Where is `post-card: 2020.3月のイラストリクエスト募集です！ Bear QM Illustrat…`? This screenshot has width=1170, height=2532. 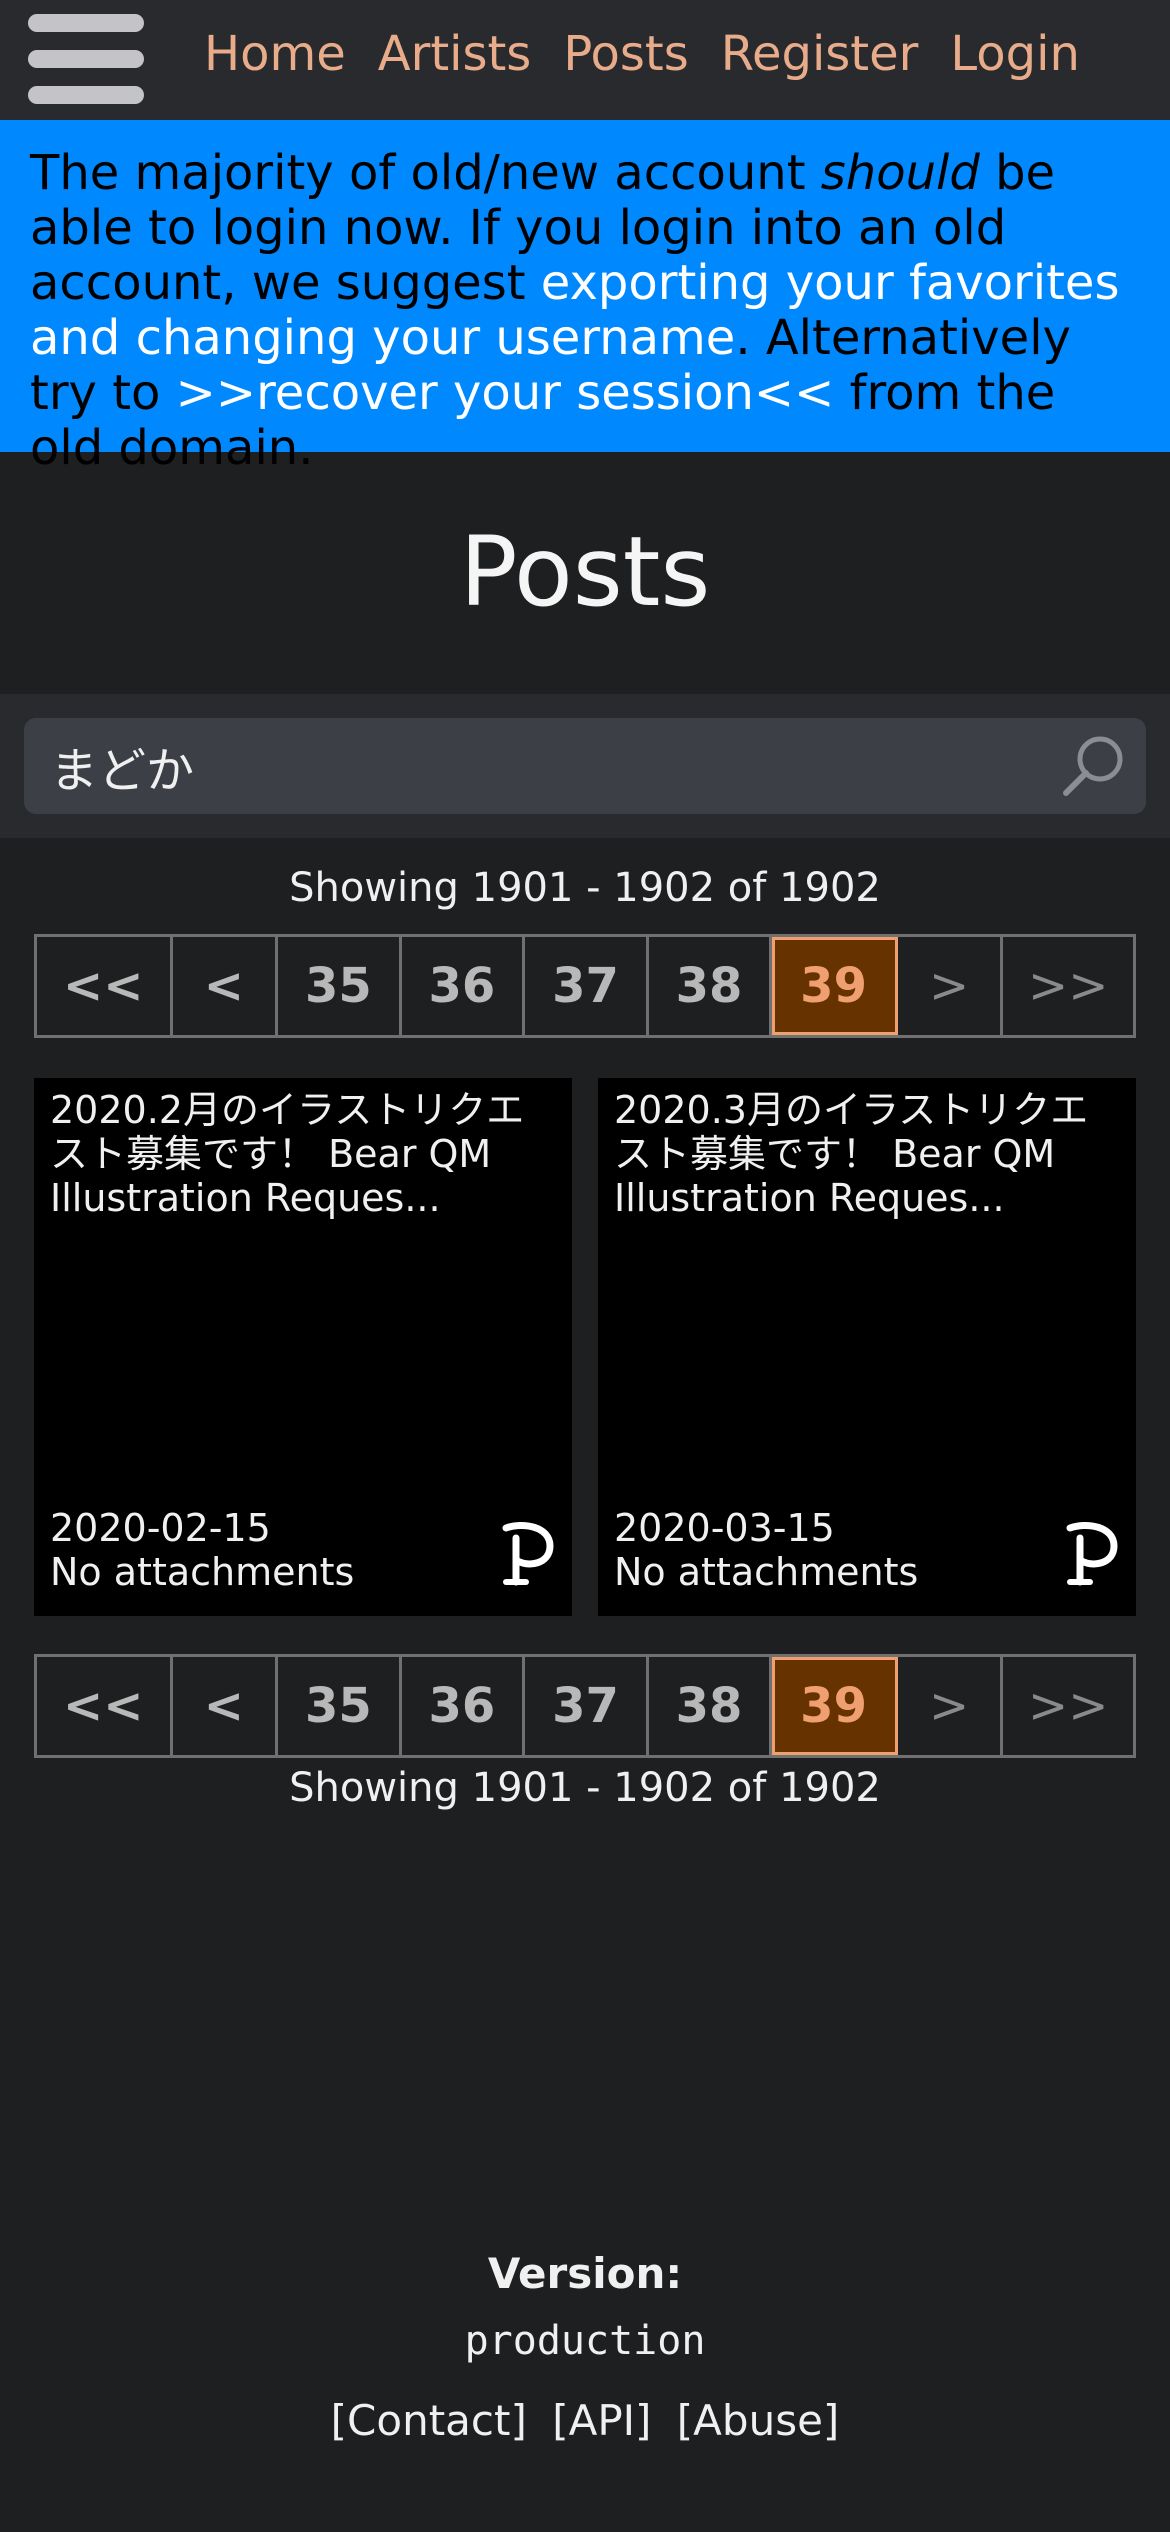 post-card: 2020.3月のイラストリクエスト募集です！ Bear QM Illustrat… is located at coordinates (867, 1347).